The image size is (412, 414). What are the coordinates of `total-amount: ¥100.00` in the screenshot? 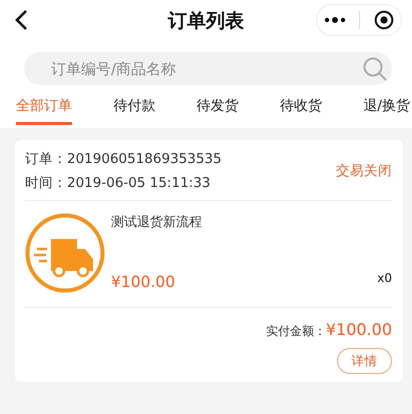 It's located at (359, 329).